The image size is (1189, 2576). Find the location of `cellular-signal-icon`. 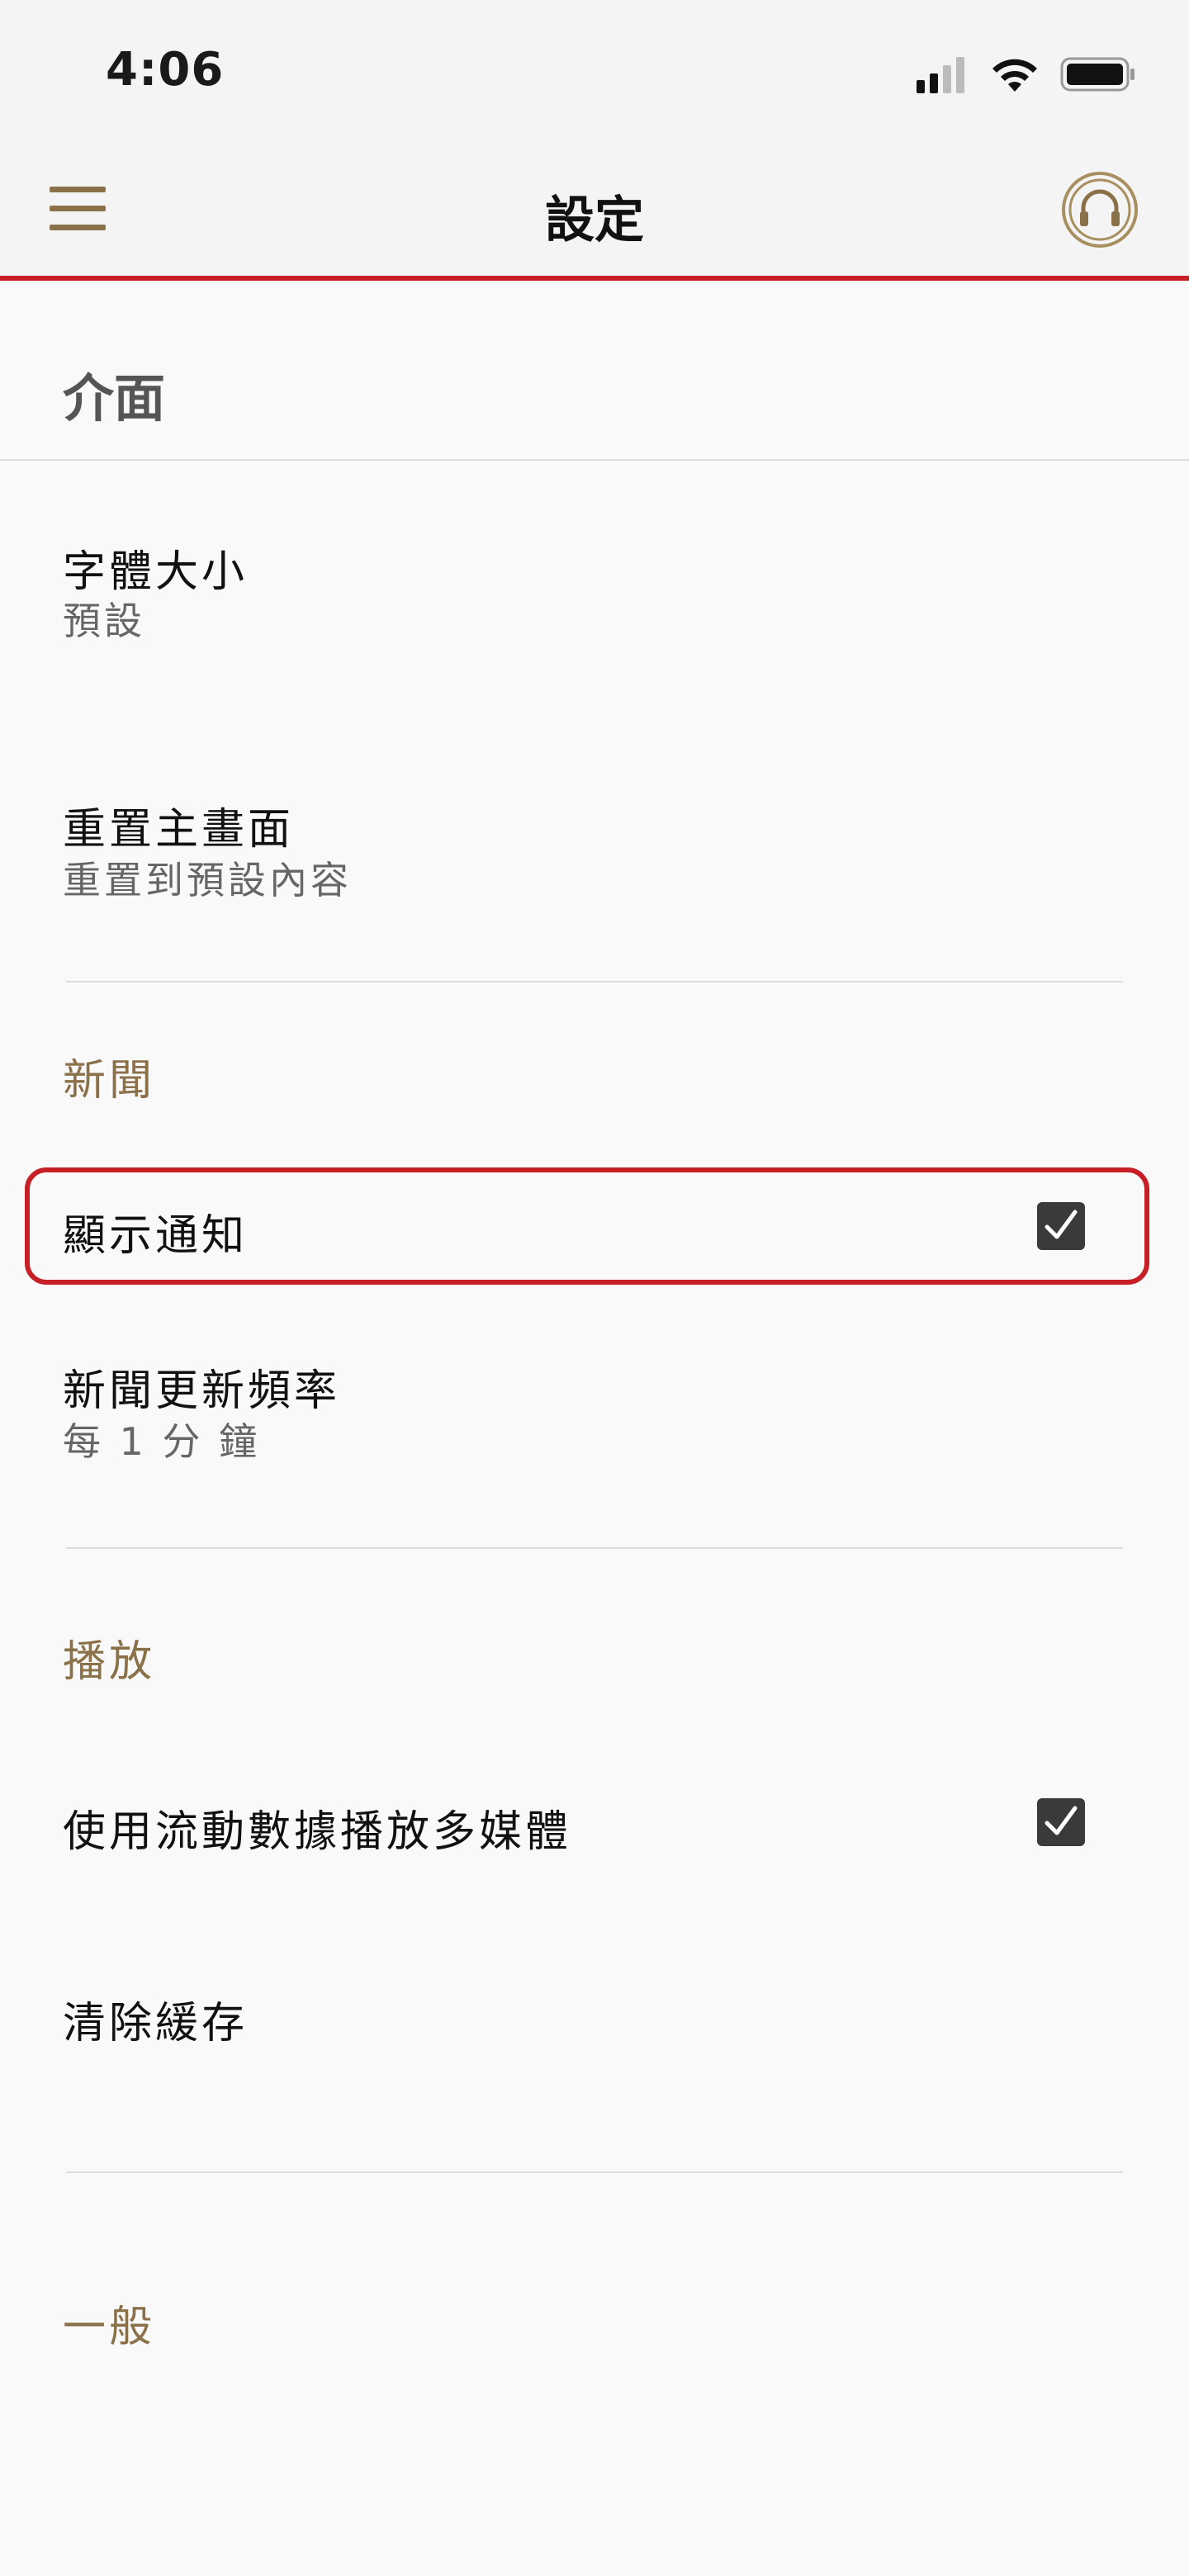

cellular-signal-icon is located at coordinates (943, 76).